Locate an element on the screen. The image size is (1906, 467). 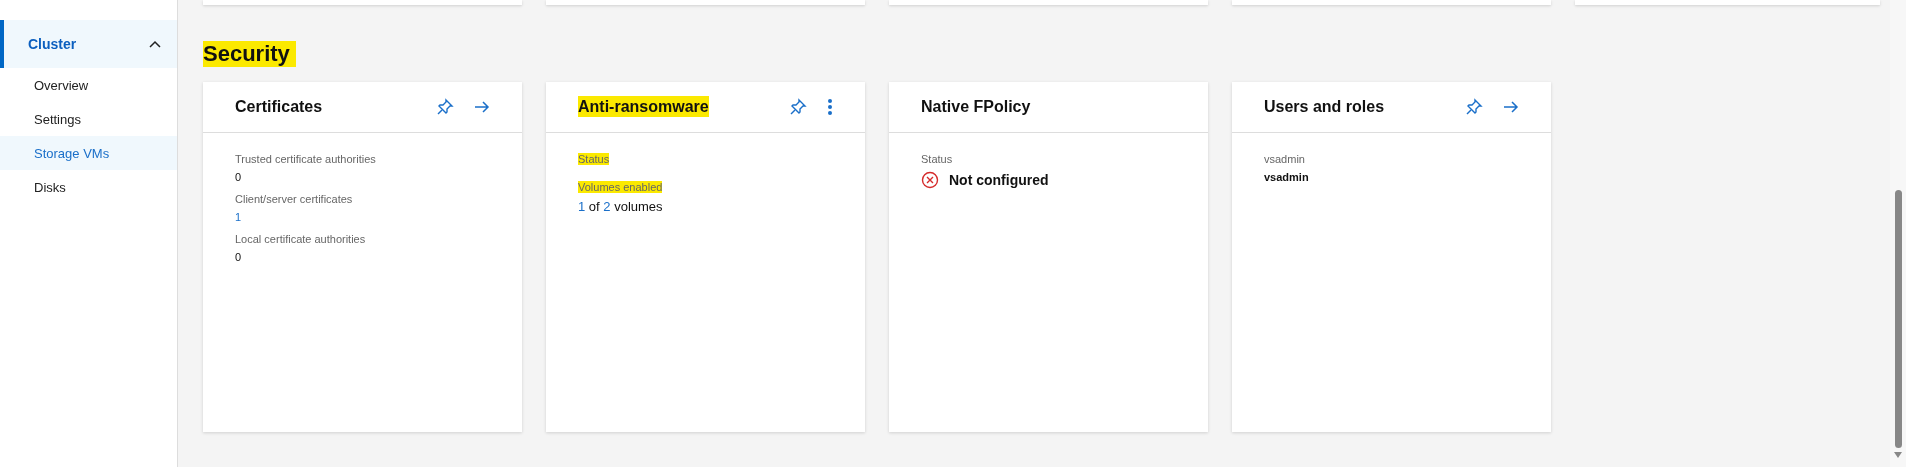
field-label: Trusted certificate authorities is located at coordinates (305, 159).